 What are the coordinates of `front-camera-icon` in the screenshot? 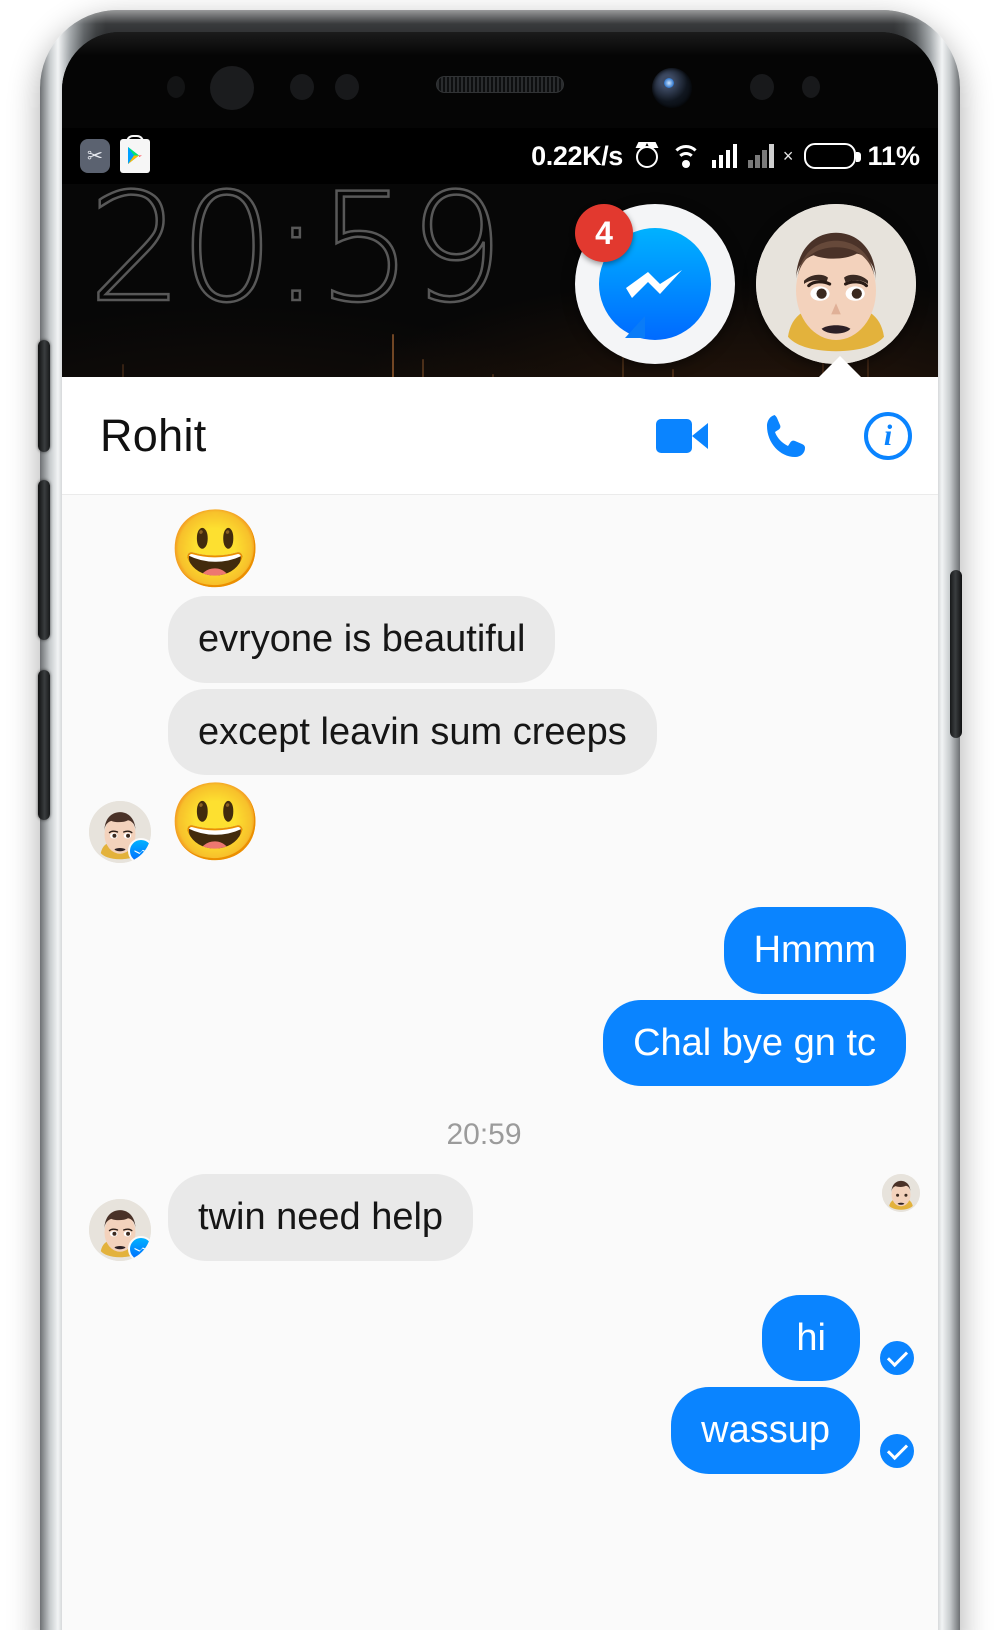 It's located at (672, 88).